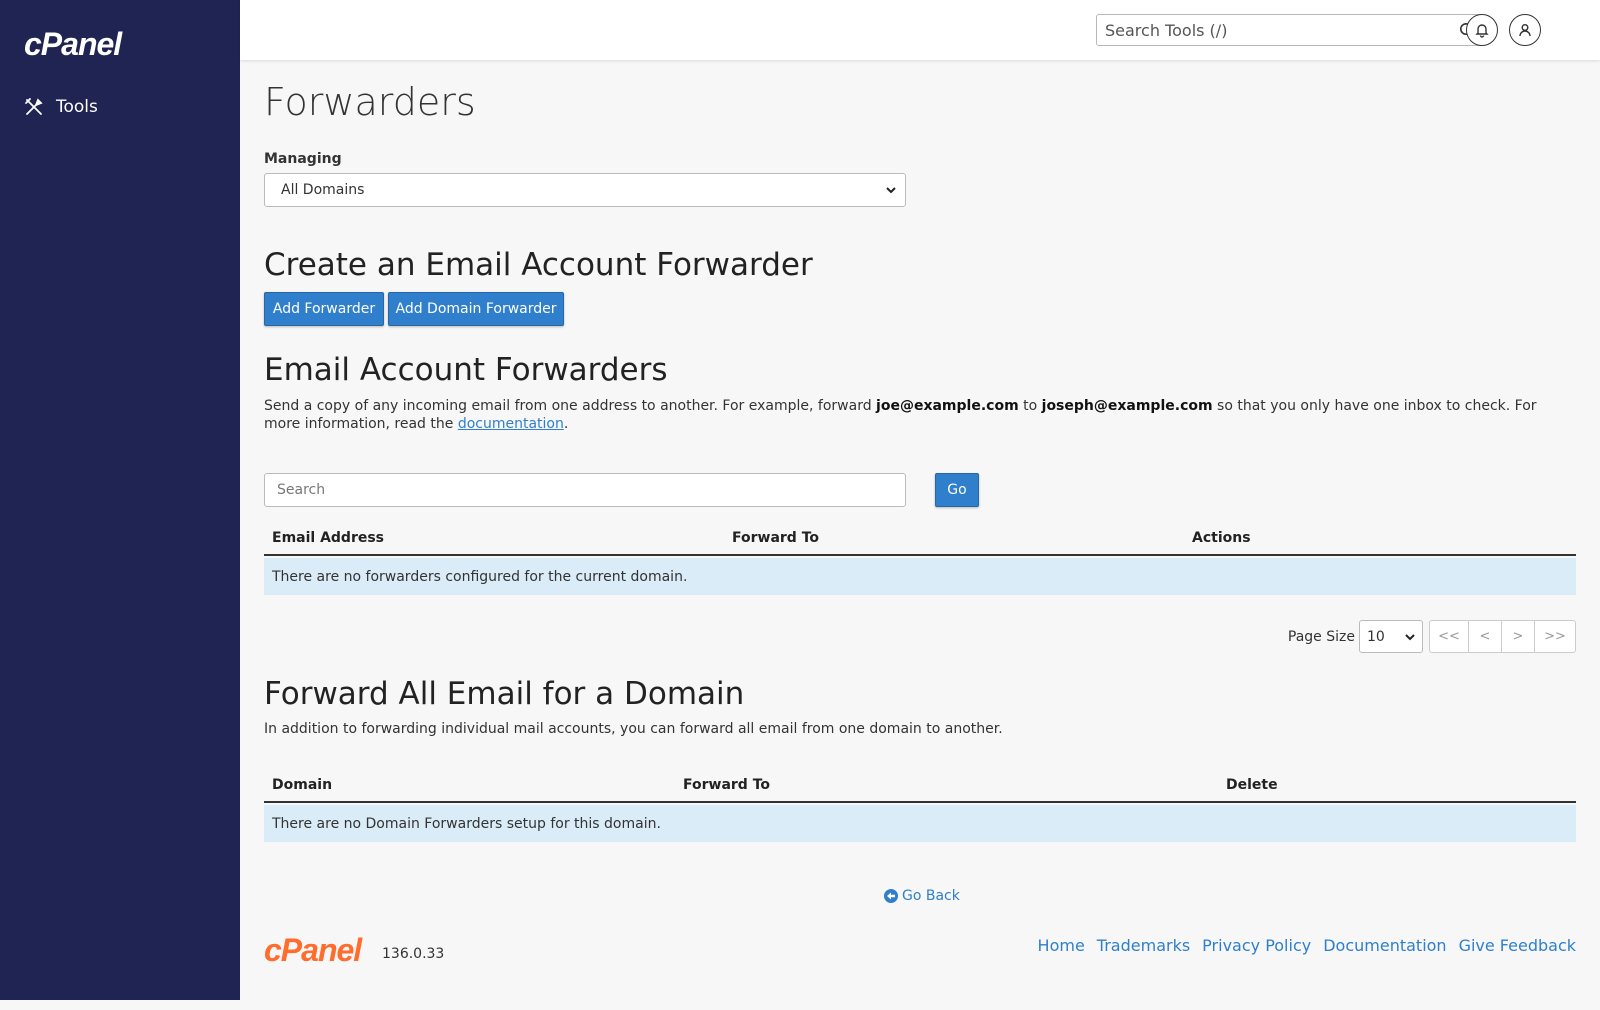 The image size is (1600, 1010). What do you see at coordinates (302, 785) in the screenshot?
I see `column-header-domain: Domain` at bounding box center [302, 785].